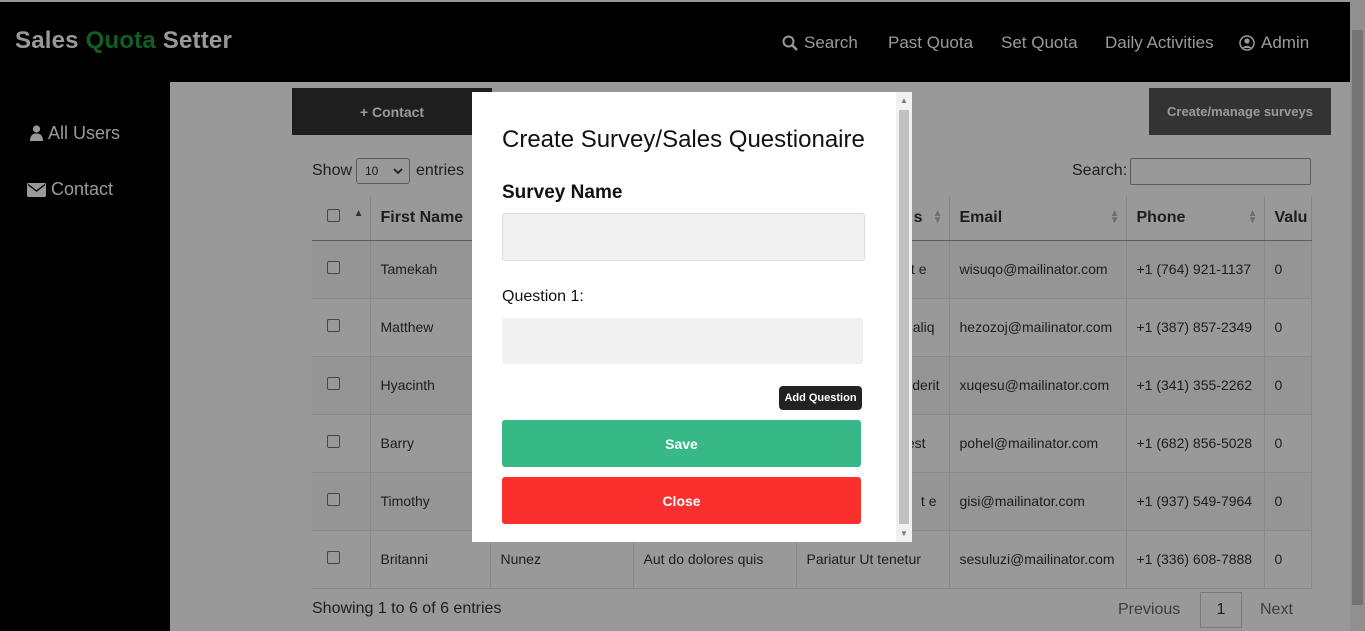  Describe the element at coordinates (904, 100) in the screenshot. I see `scroll-up-icon: ▲` at that location.